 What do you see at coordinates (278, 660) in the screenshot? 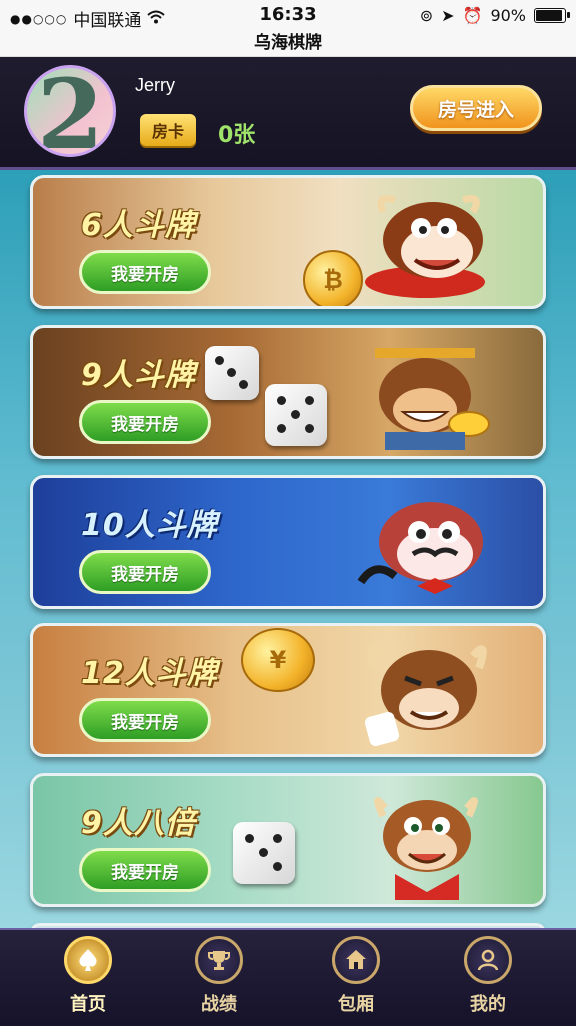
I see `yen-coin-icon: ¥` at bounding box center [278, 660].